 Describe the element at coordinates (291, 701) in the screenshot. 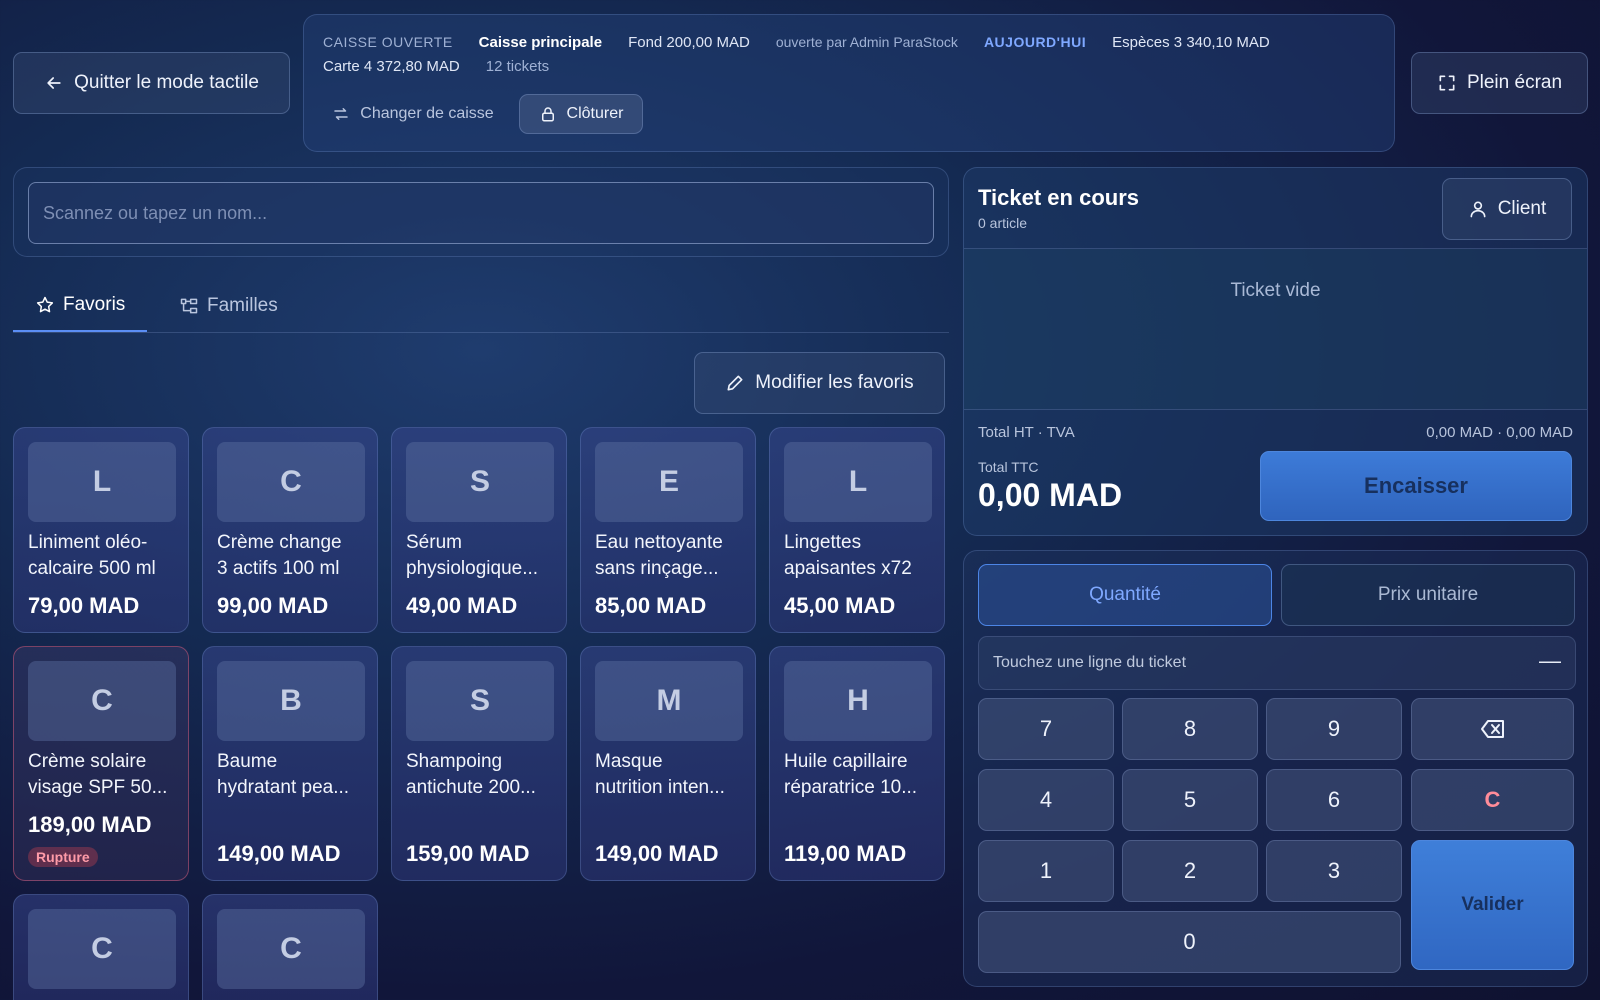

I see `product-thumbnail: B` at that location.